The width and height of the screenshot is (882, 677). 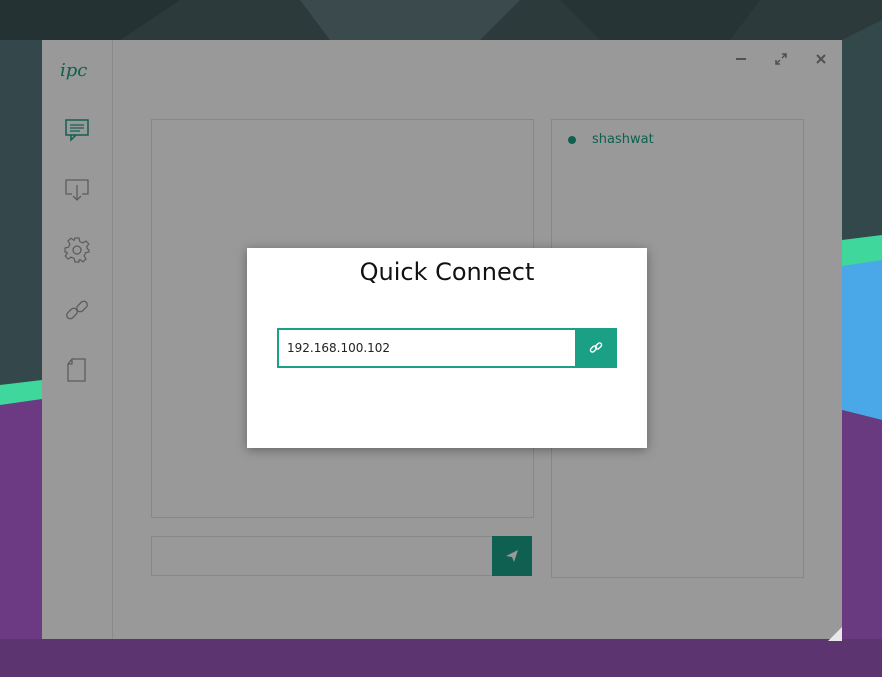 I want to click on quick-connect-dialog: Quick Connect, so click(x=447, y=348).